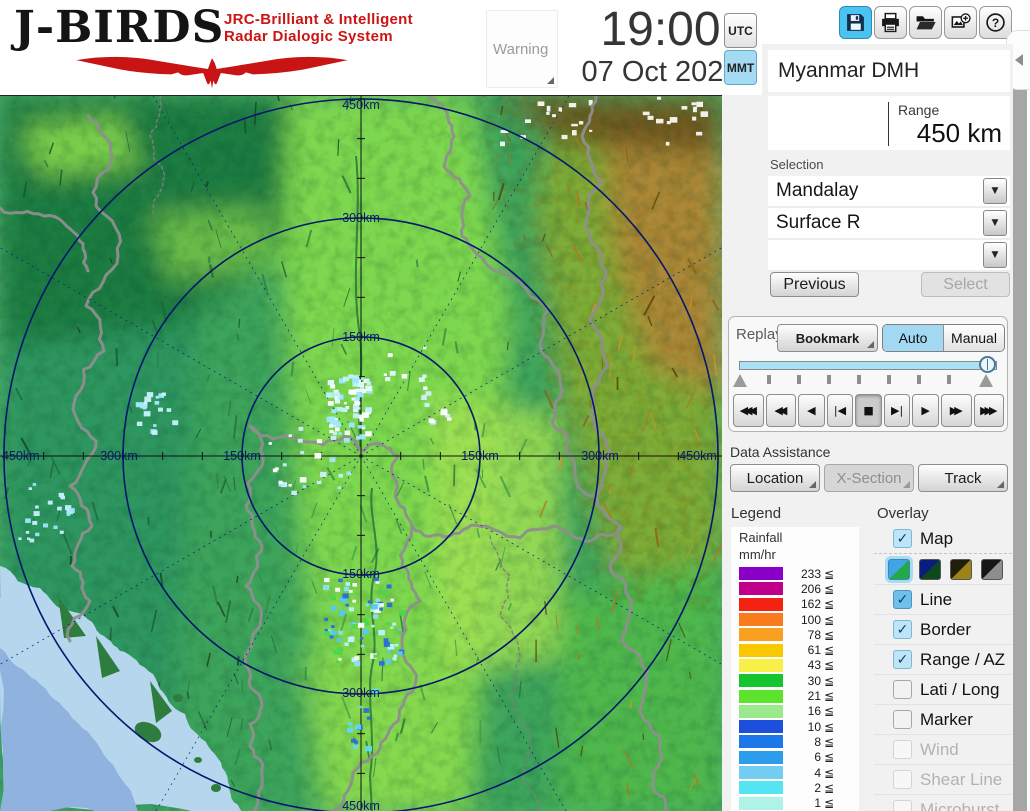 The image size is (1030, 811). What do you see at coordinates (943, 539) in the screenshot?
I see `overlay-item-map: ✓ Map` at bounding box center [943, 539].